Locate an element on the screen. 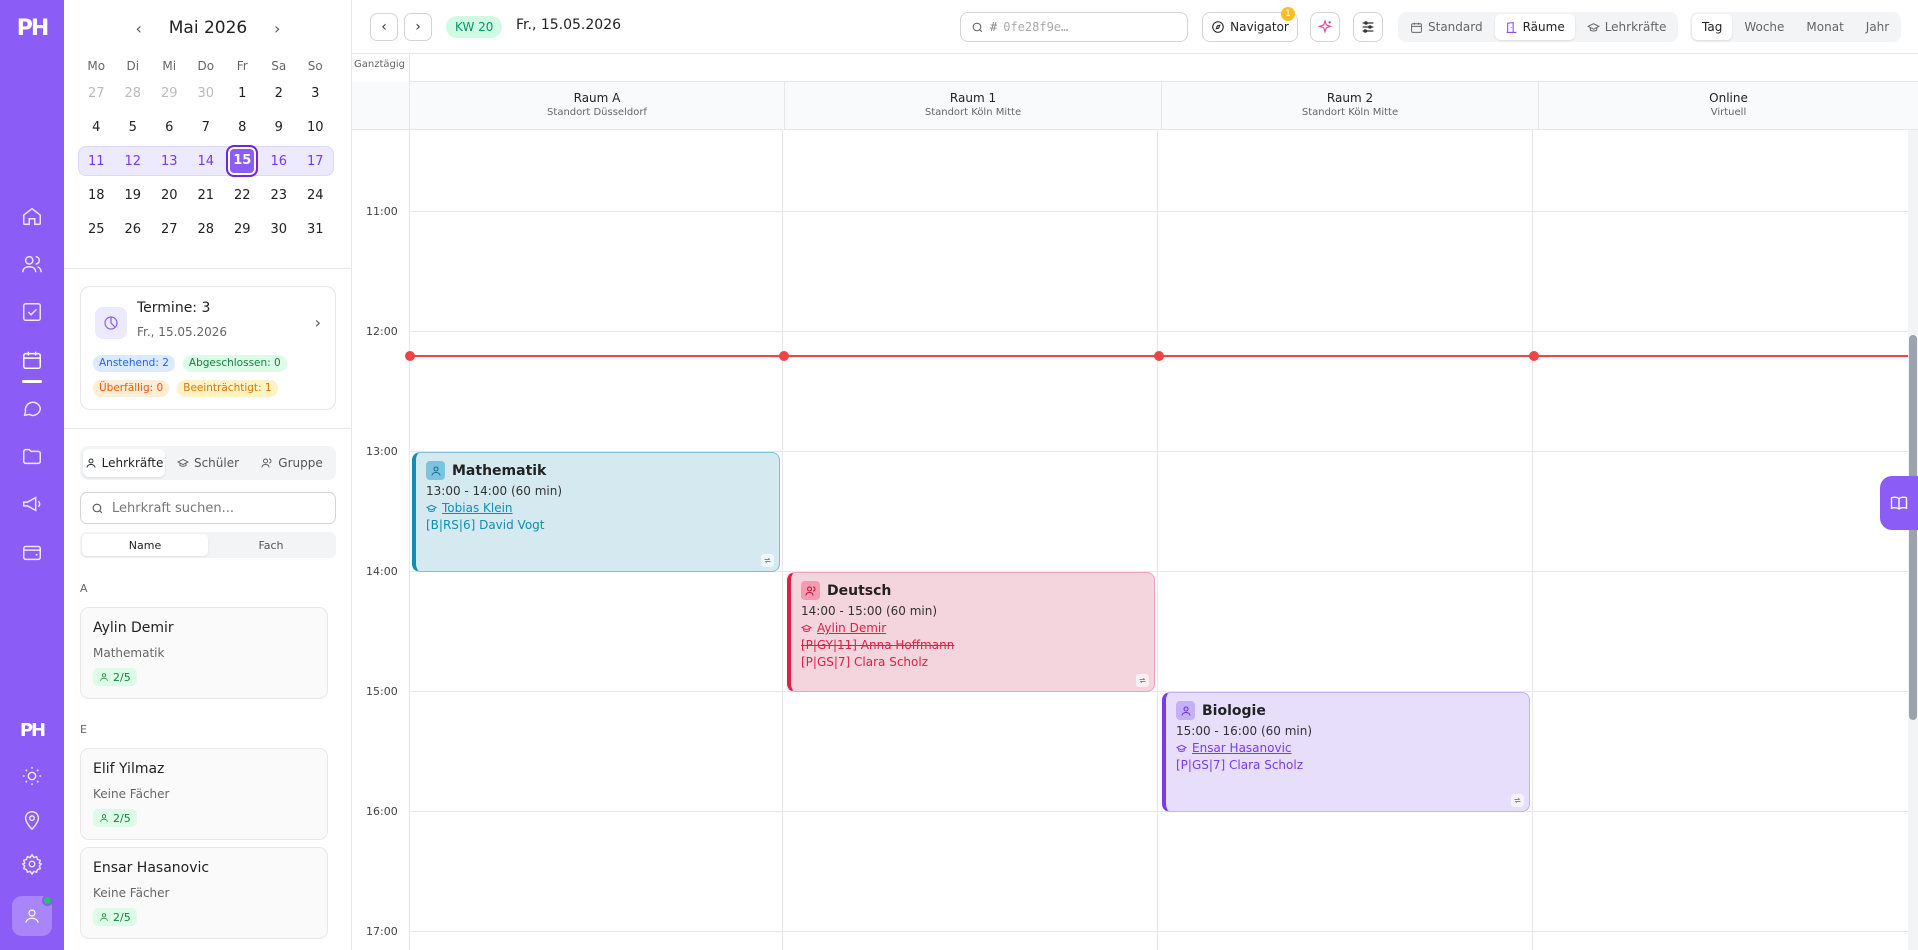 This screenshot has width=1918, height=950. next-month-button: › is located at coordinates (277, 28).